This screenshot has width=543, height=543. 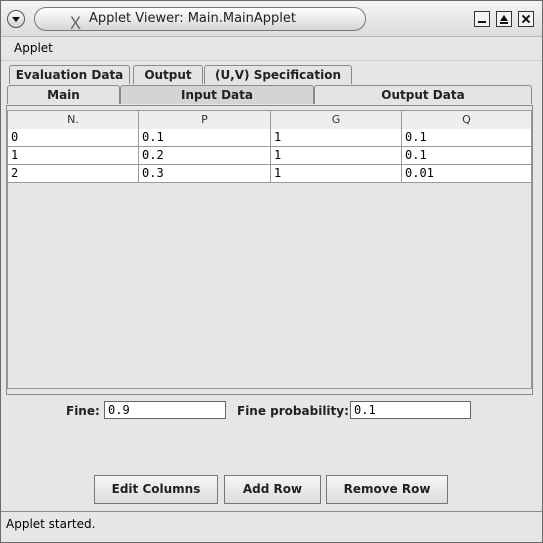 I want to click on fine-label: Fine:, so click(x=83, y=411).